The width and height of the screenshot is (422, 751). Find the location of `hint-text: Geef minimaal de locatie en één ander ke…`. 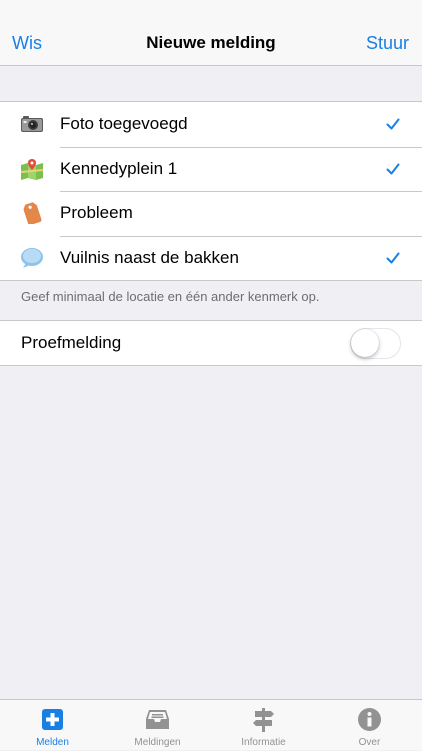

hint-text: Geef minimaal de locatie en één ander ke… is located at coordinates (170, 296).